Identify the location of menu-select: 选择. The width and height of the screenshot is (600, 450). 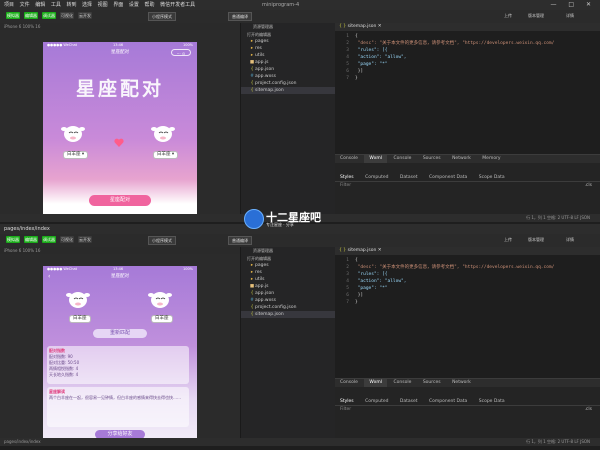
(87, 5).